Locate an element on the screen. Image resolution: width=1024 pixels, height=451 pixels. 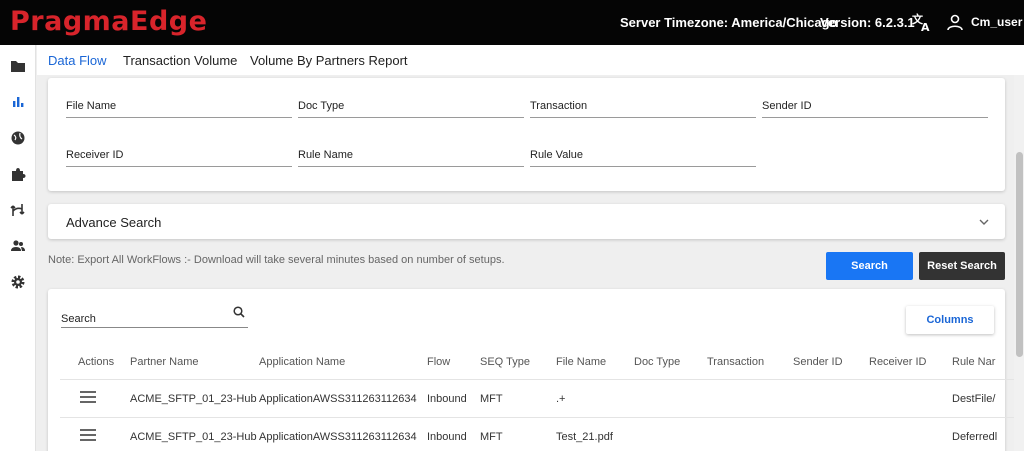
cell-rule-name: DestFile/ is located at coordinates (974, 399).